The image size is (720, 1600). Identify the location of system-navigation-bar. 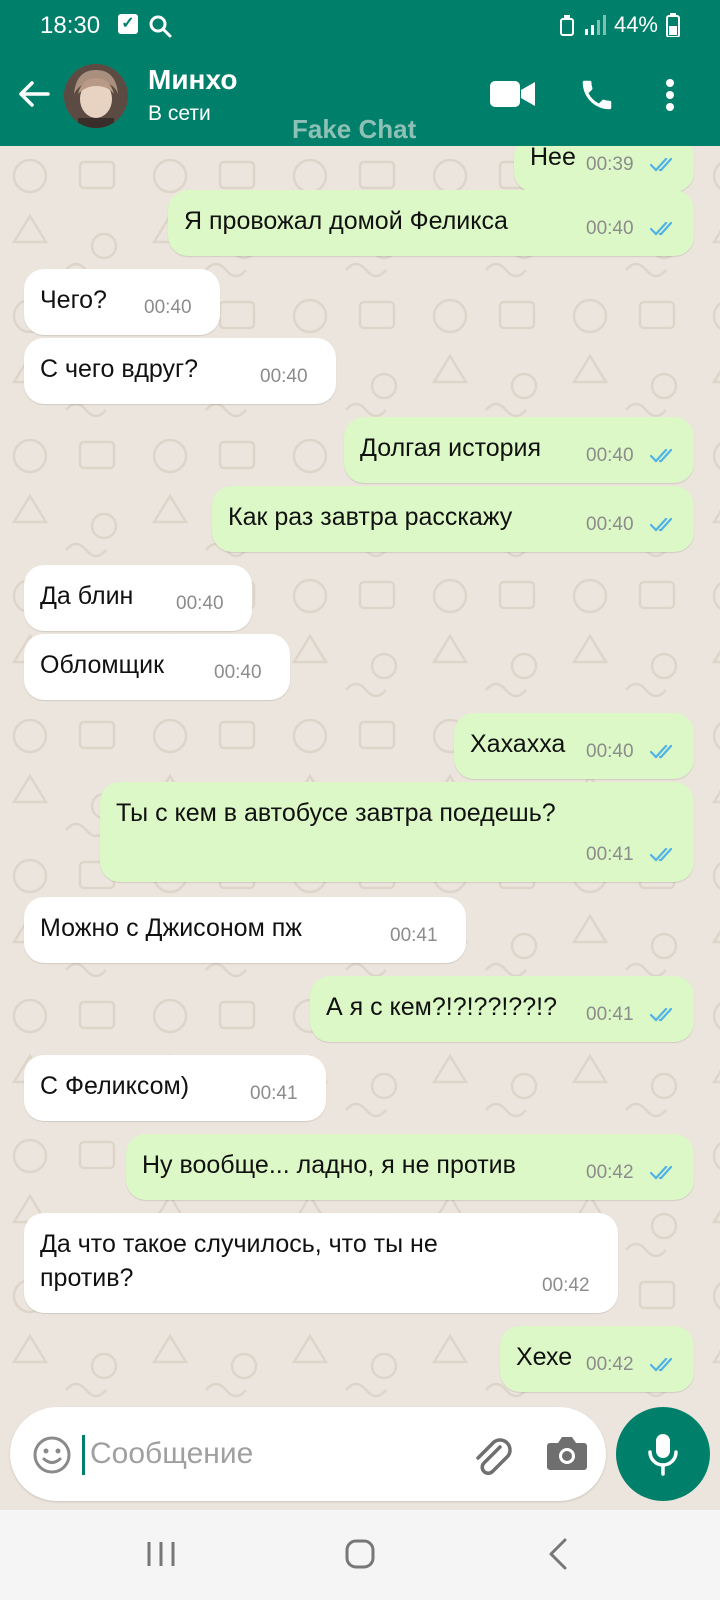
(360, 1555).